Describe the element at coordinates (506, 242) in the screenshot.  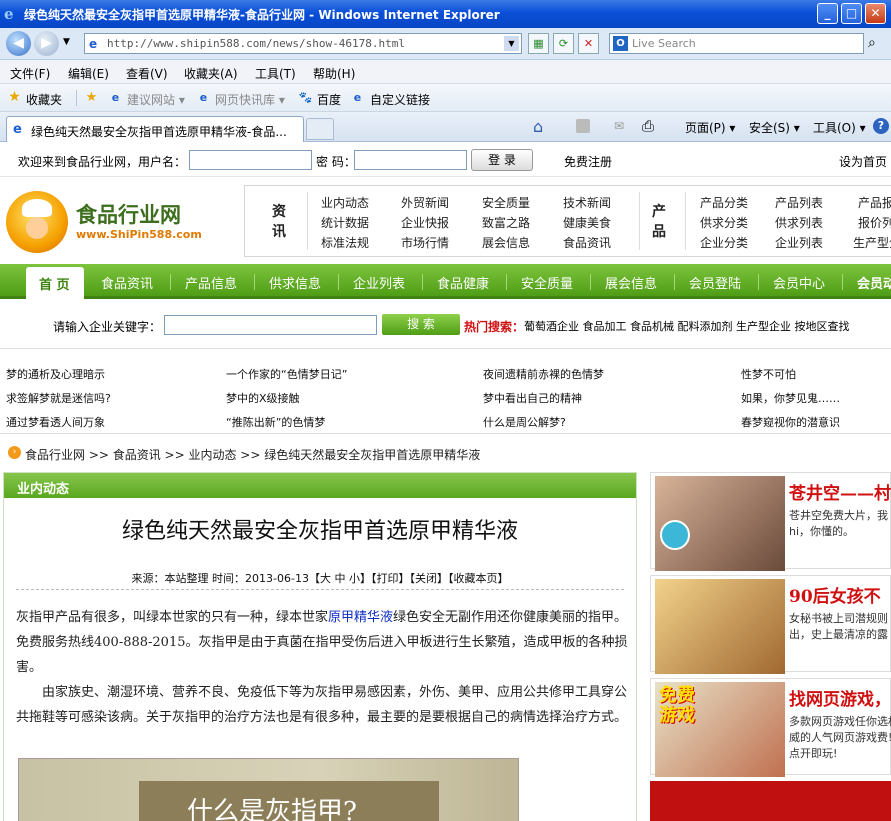
I see `nav-link: 展会信息` at that location.